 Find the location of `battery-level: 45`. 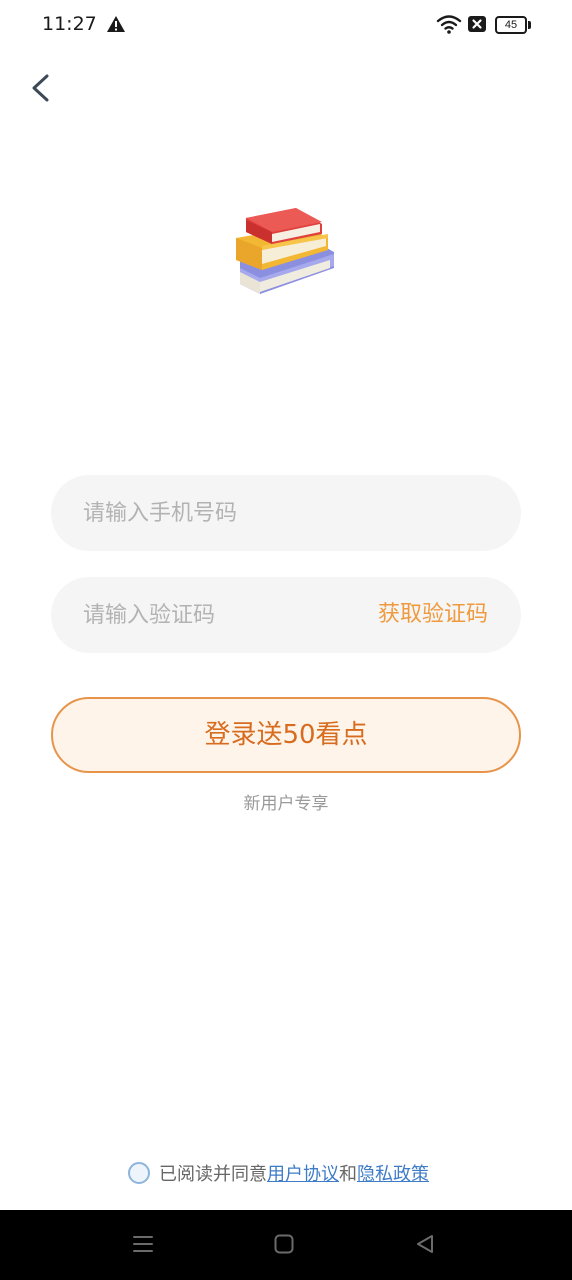

battery-level: 45 is located at coordinates (511, 25).